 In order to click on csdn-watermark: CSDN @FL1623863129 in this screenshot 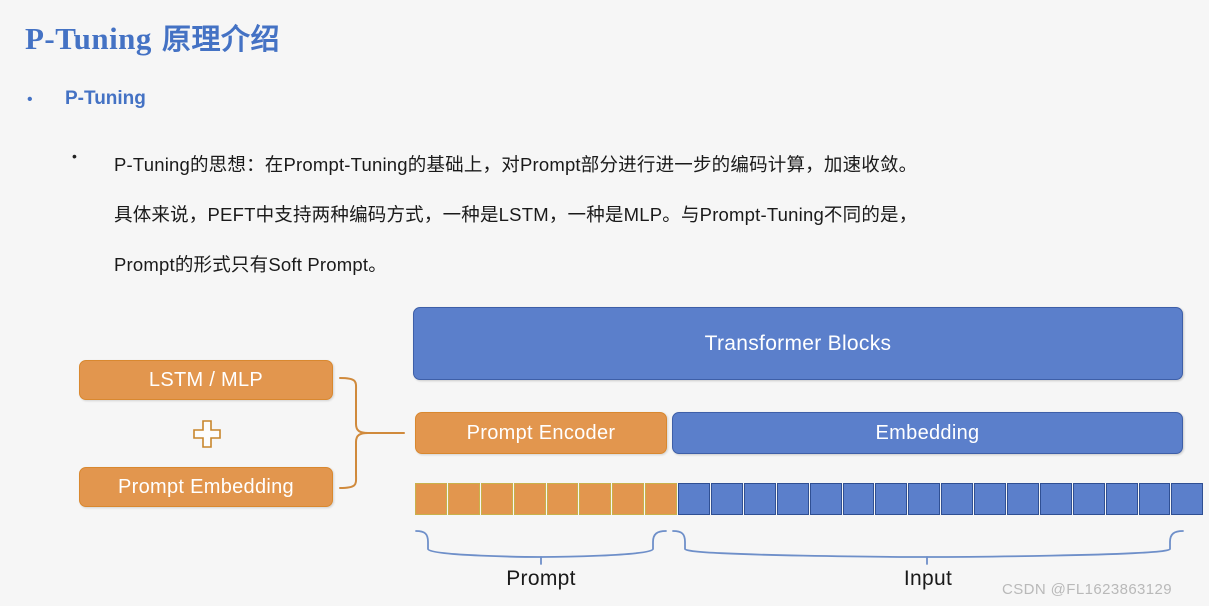, I will do `click(1087, 589)`.